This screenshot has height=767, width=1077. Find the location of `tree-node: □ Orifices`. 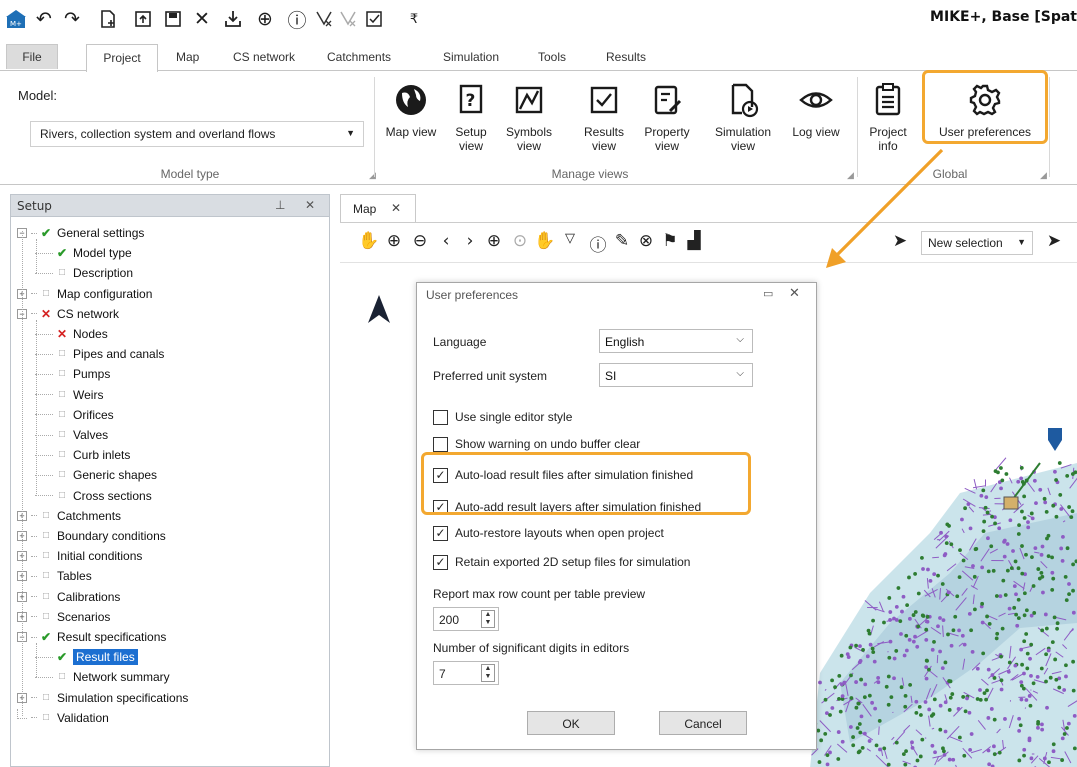

tree-node: □ Orifices is located at coordinates (74, 415).